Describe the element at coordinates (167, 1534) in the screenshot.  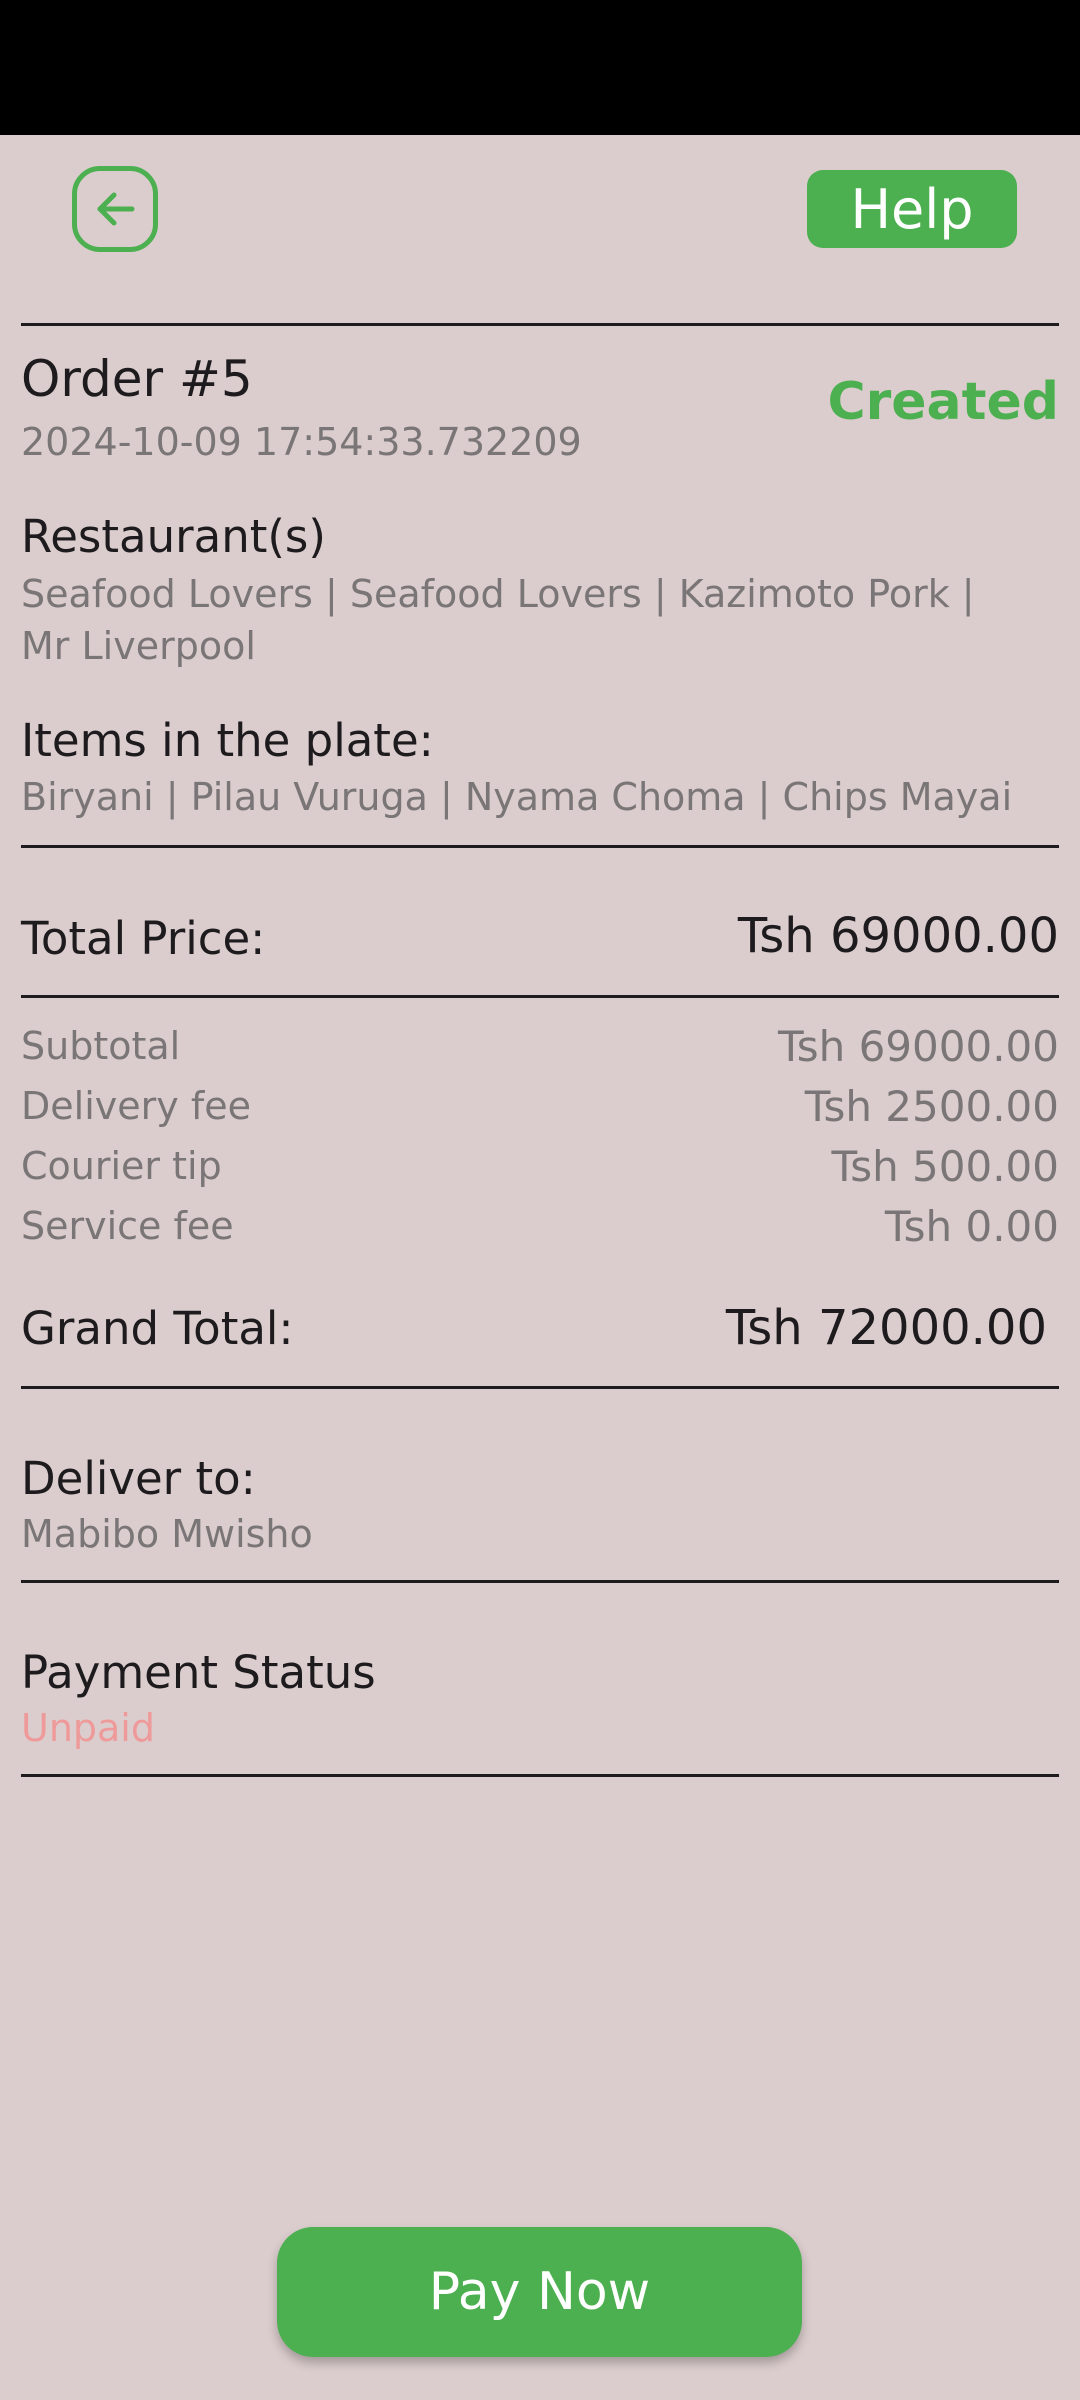
I see `deliver-to-value: Mabibo Mwisho` at that location.